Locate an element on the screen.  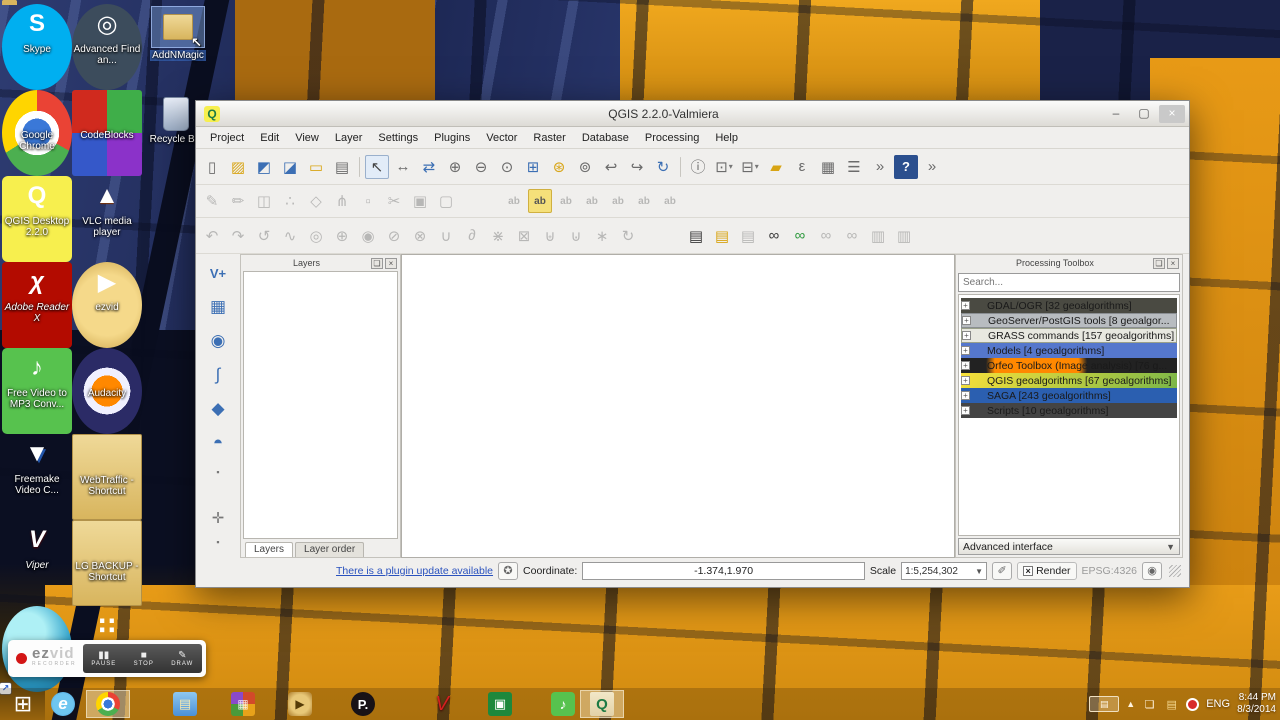
menu-project: Project is located at coordinates (227, 138).